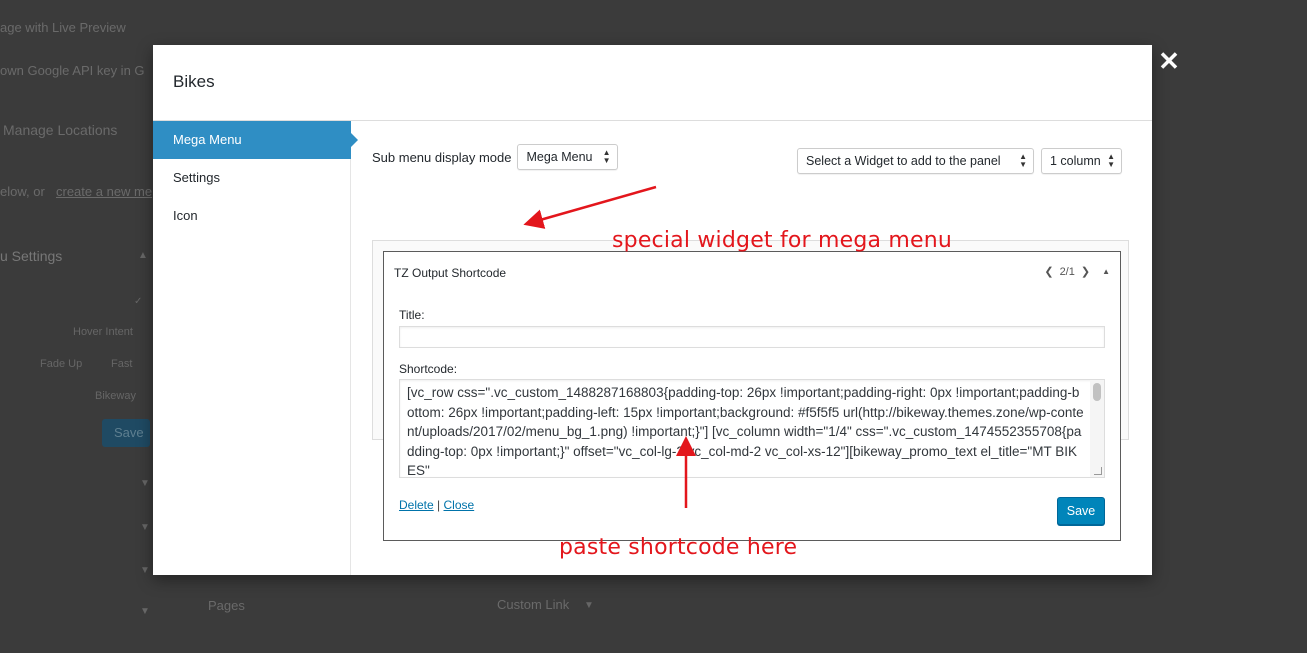 This screenshot has width=1307, height=653. What do you see at coordinates (138, 301) in the screenshot?
I see `bg-check-icon: ✓` at bounding box center [138, 301].